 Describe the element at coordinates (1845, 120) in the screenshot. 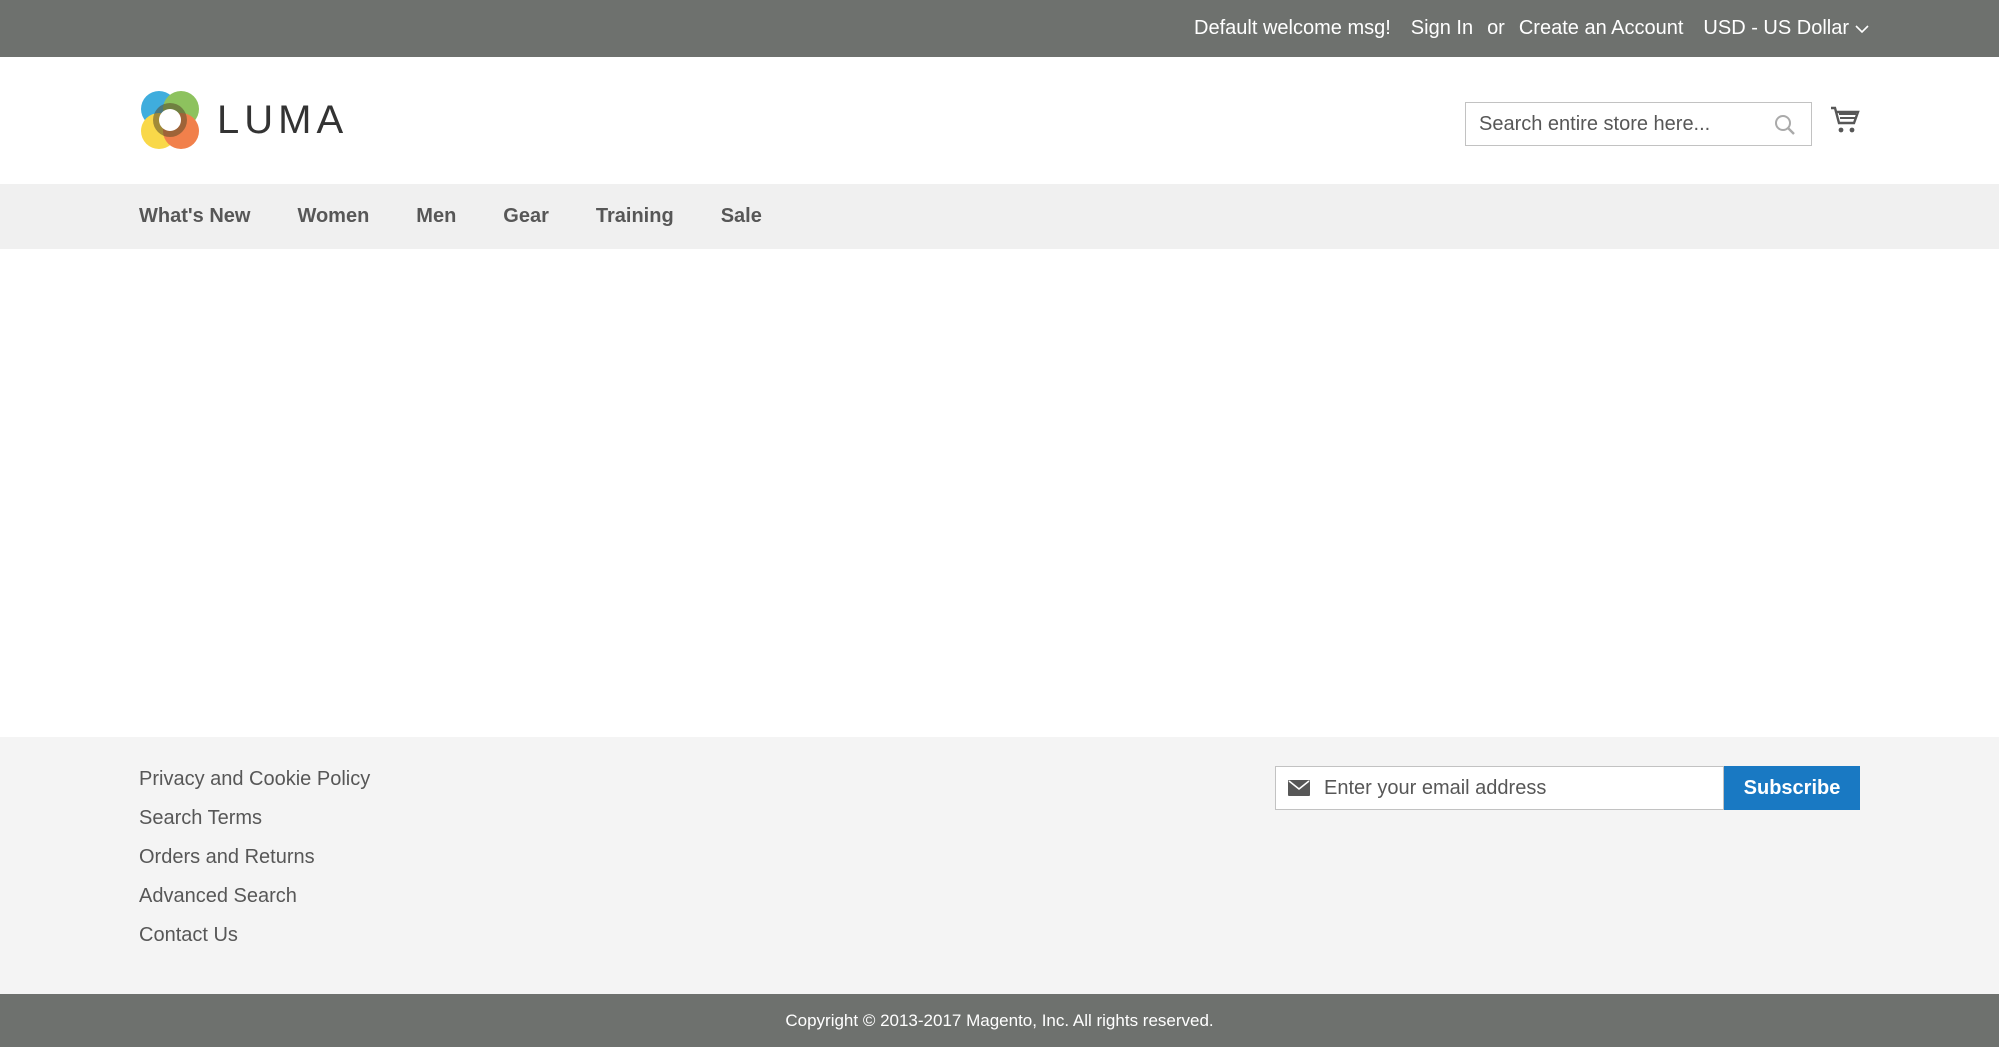

I see `cart-icon` at that location.